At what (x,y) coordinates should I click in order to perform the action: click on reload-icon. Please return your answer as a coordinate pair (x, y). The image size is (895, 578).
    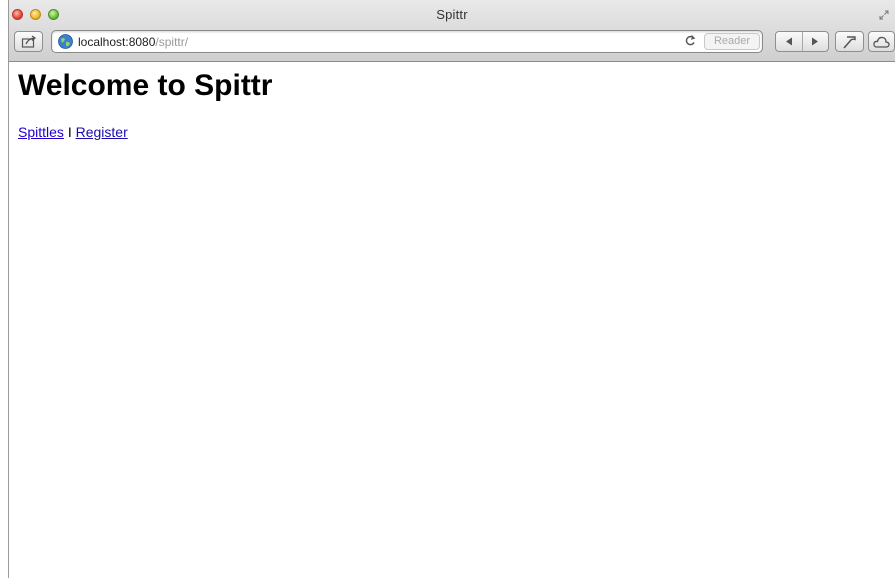
    Looking at the image, I should click on (690, 42).